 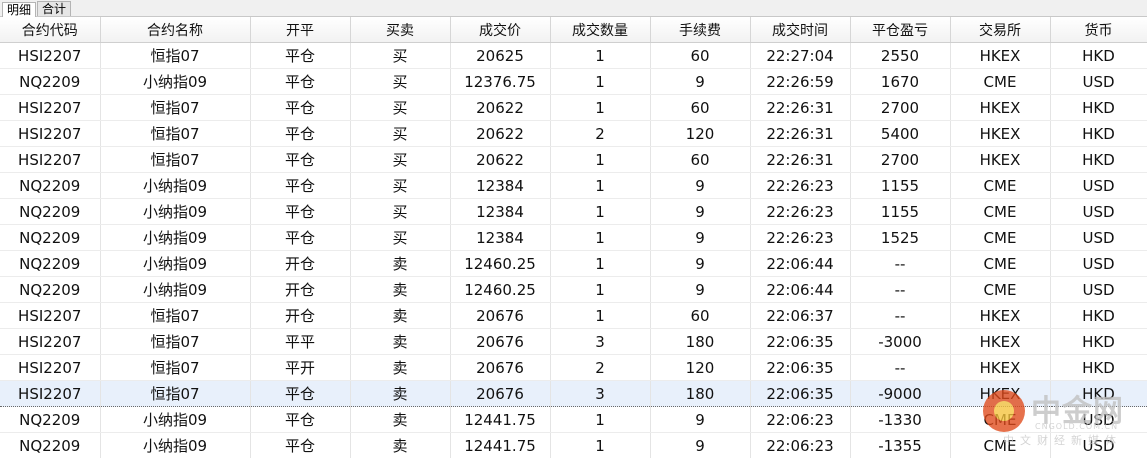 What do you see at coordinates (500, 30) in the screenshot?
I see `column-header-price: 成交价` at bounding box center [500, 30].